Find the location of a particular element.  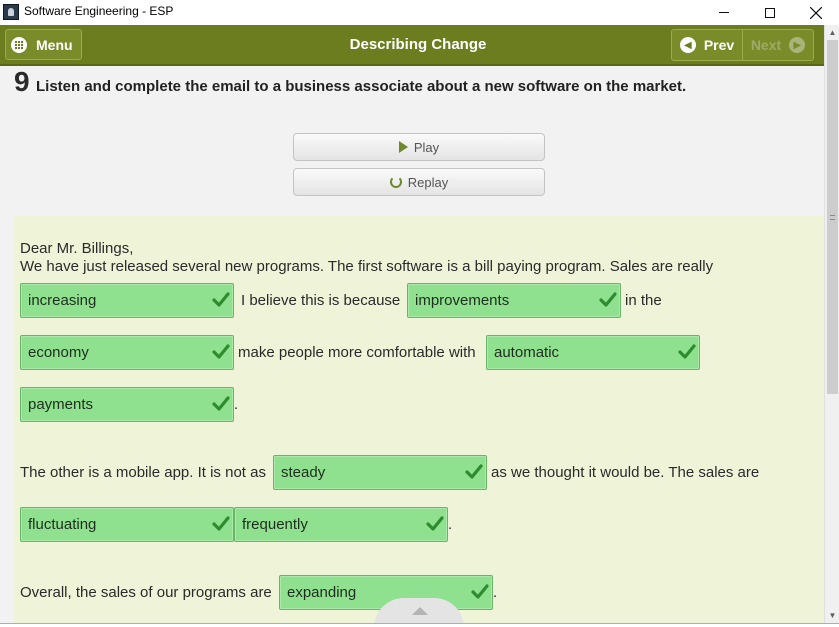

app-icon is located at coordinates (11, 12).